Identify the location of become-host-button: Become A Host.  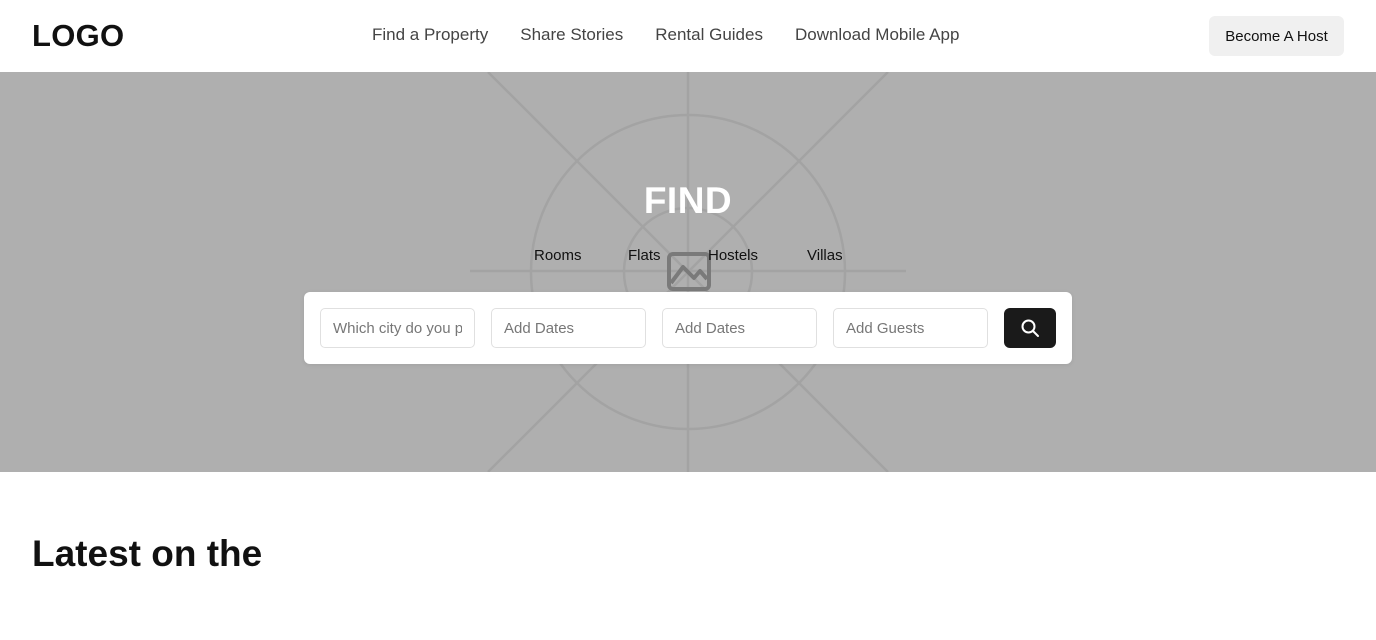
(1276, 36).